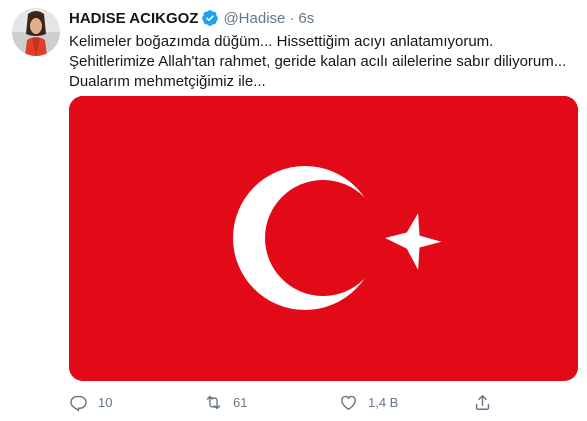 This screenshot has width=587, height=421. What do you see at coordinates (254, 18) in the screenshot?
I see `handle: @Hadise` at bounding box center [254, 18].